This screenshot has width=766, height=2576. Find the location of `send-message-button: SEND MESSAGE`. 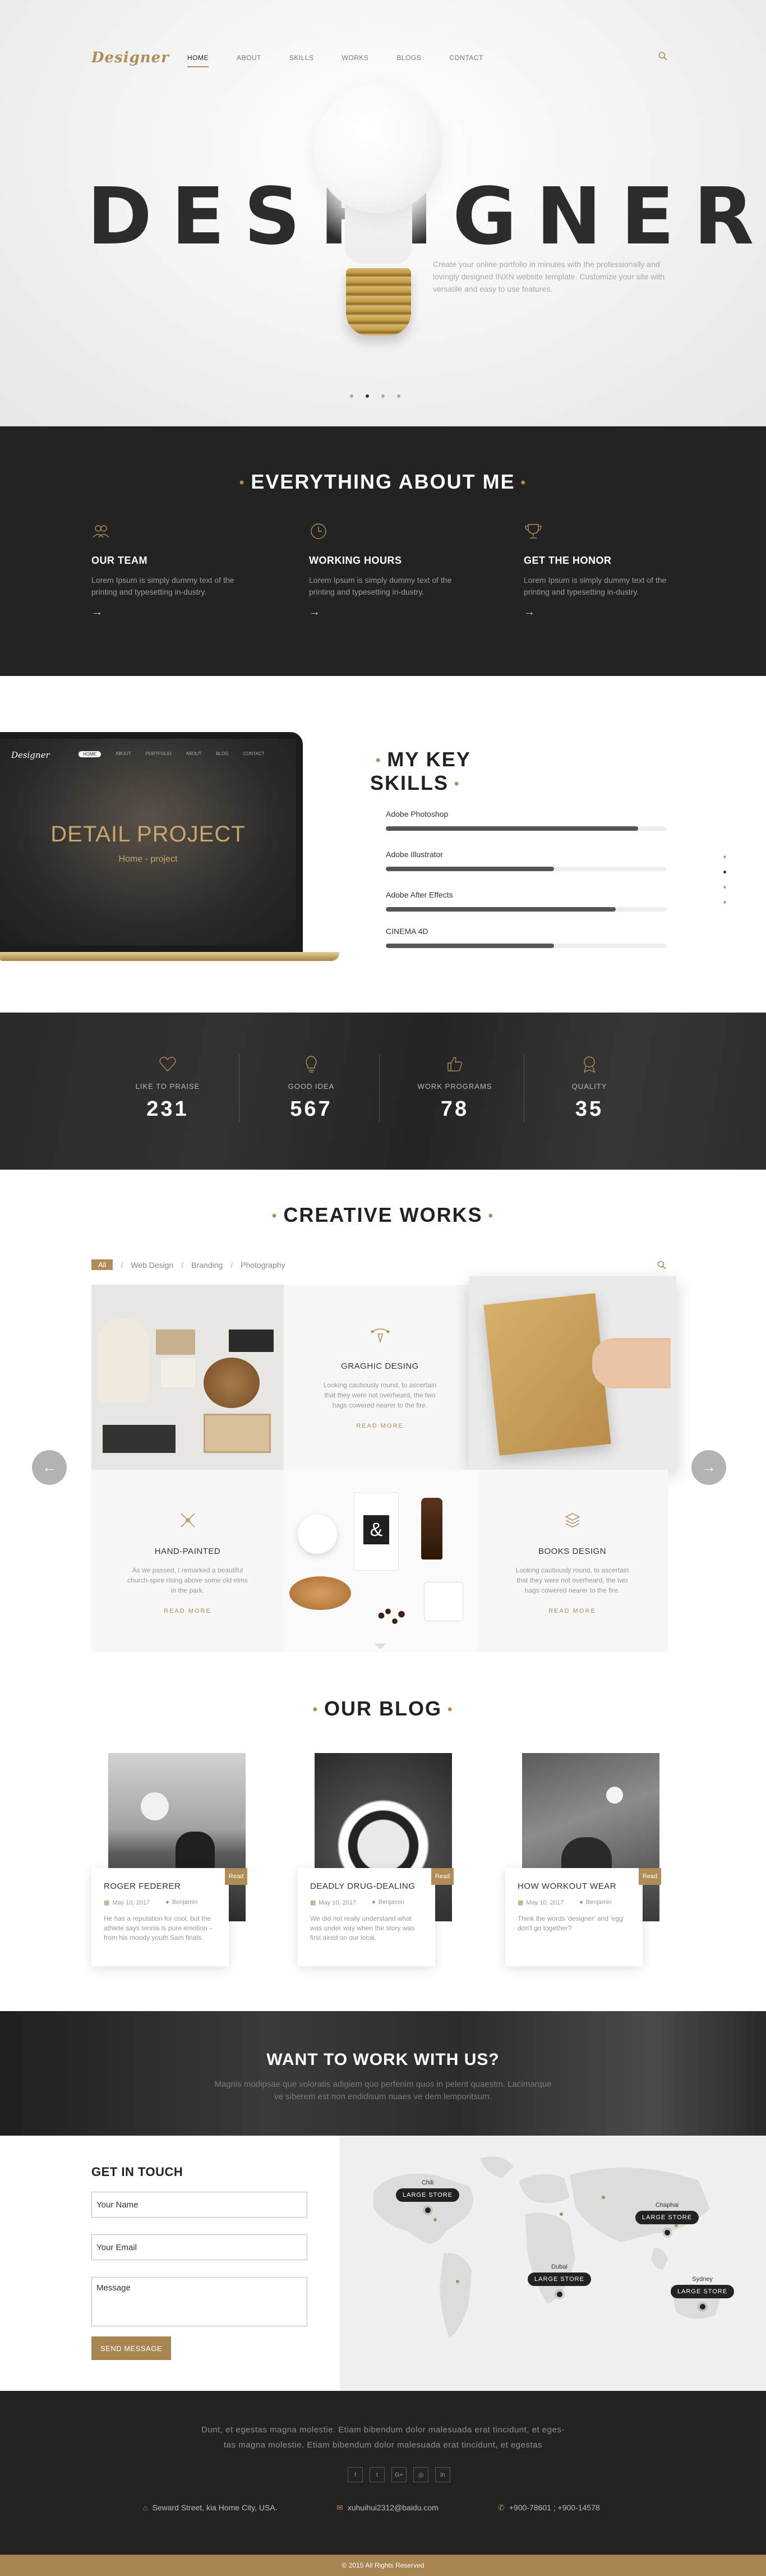

send-message-button: SEND MESSAGE is located at coordinates (131, 2348).